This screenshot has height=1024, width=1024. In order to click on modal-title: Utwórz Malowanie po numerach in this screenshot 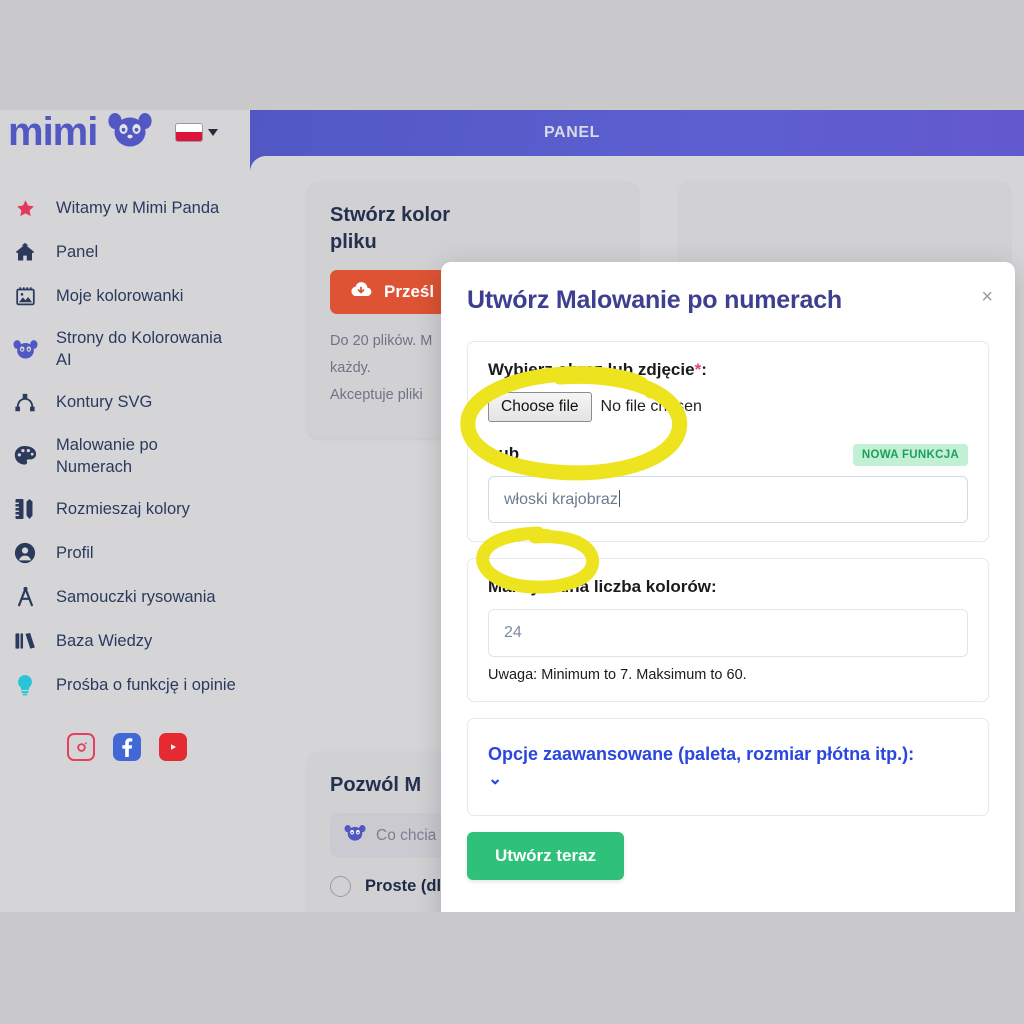, I will do `click(655, 300)`.